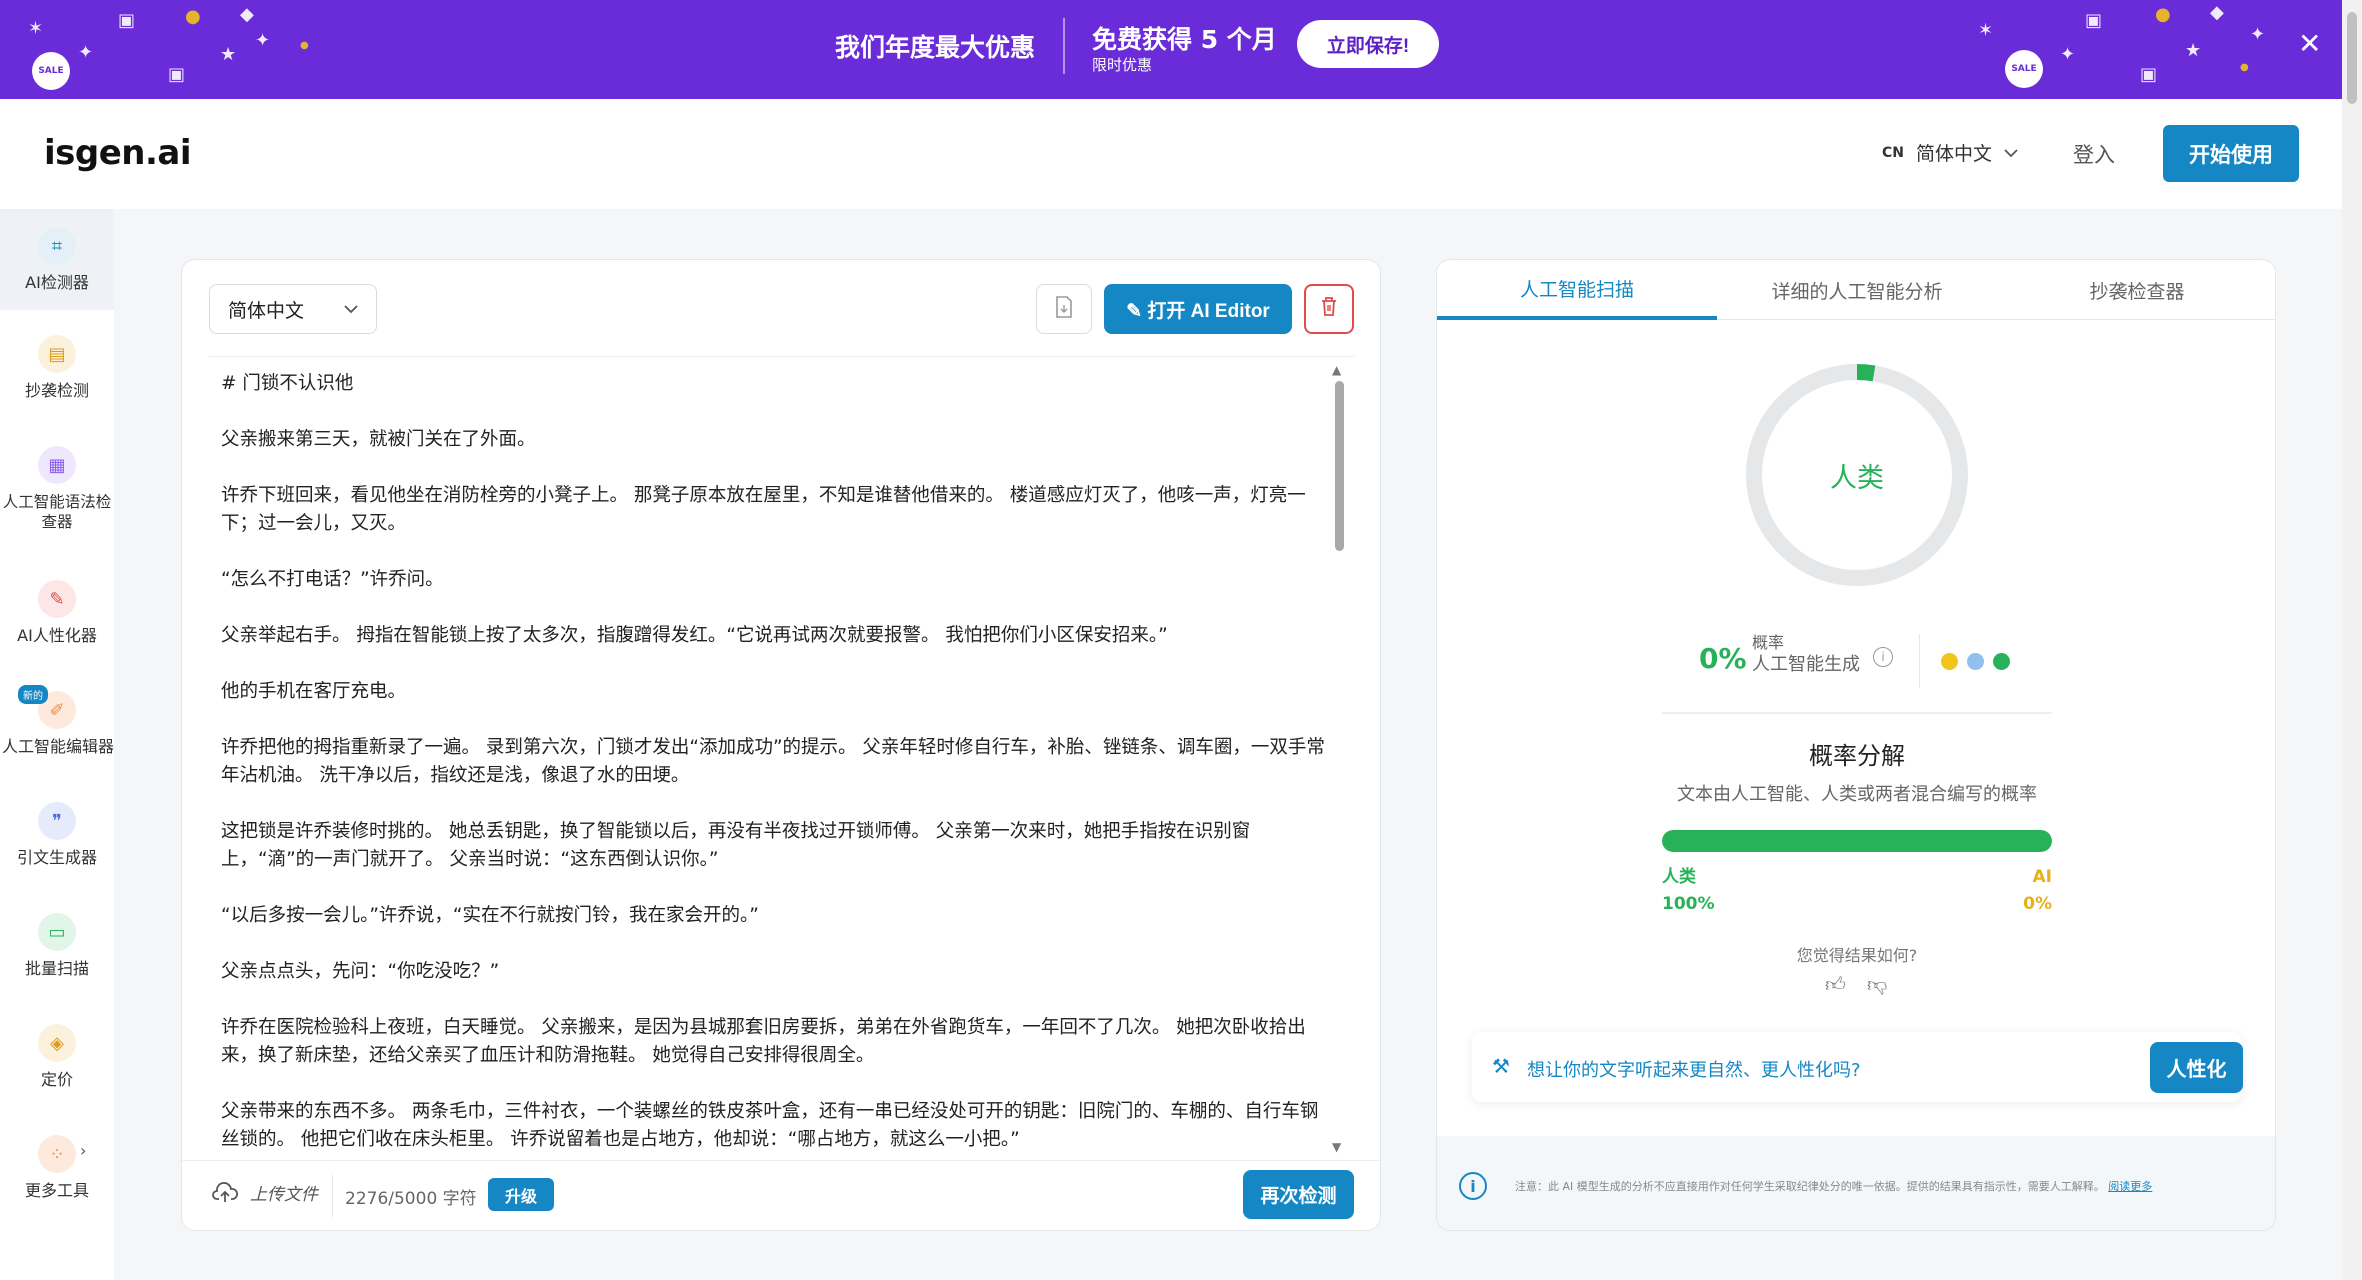  Describe the element at coordinates (51, 71) in the screenshot. I see `sale-badge-left: SALE` at that location.